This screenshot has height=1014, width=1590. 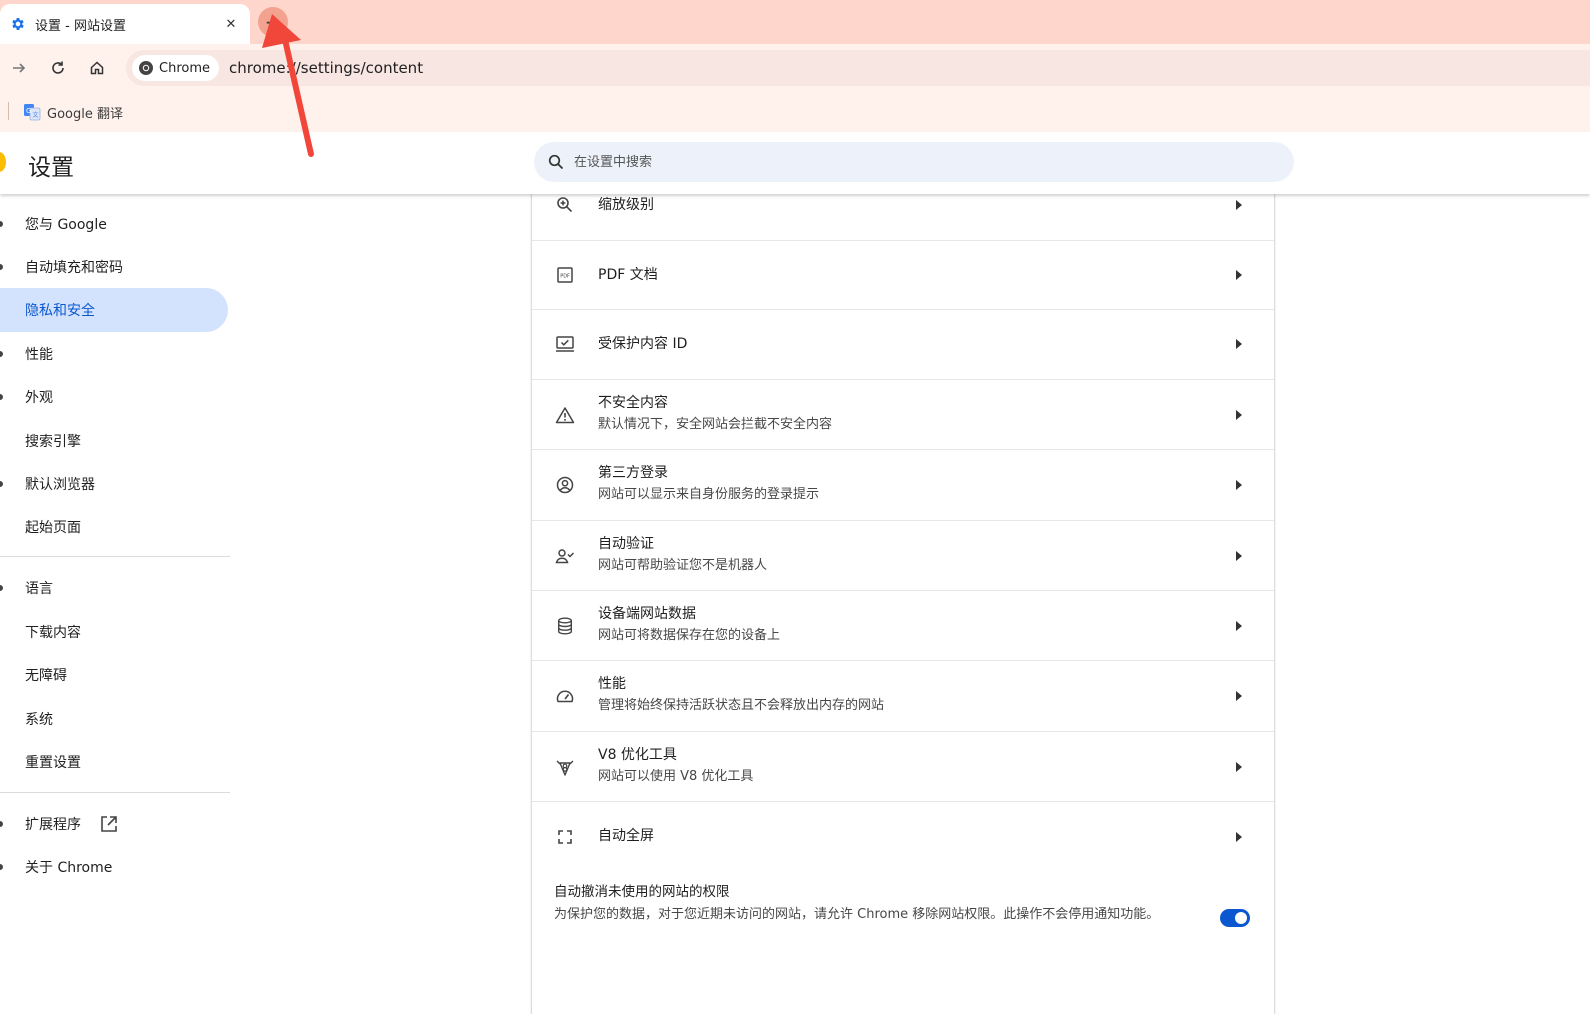 I want to click on search-input, so click(x=872, y=162).